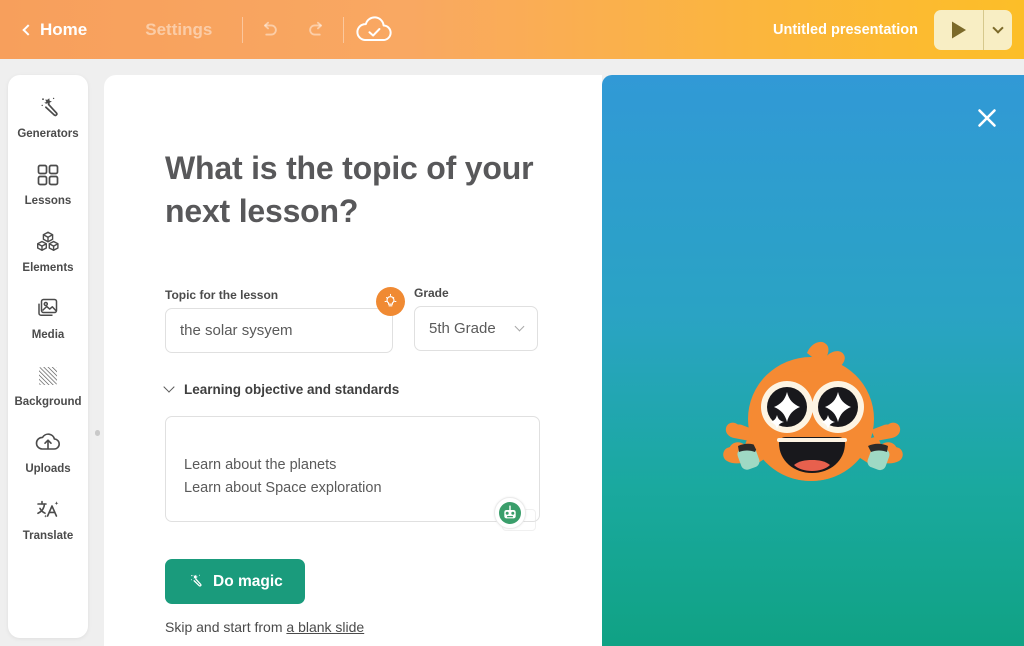 The width and height of the screenshot is (1024, 646). What do you see at coordinates (248, 581) in the screenshot?
I see `do-magic-button-label: Do magic` at bounding box center [248, 581].